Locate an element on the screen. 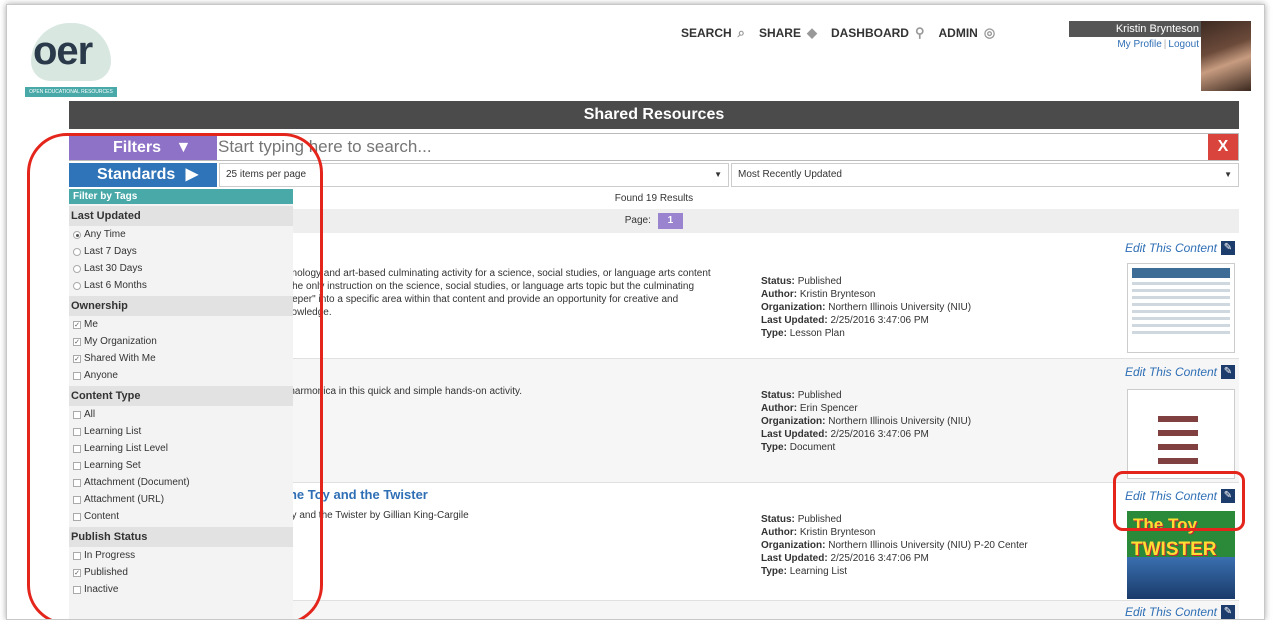  page-title: Shared Resources is located at coordinates (654, 115).